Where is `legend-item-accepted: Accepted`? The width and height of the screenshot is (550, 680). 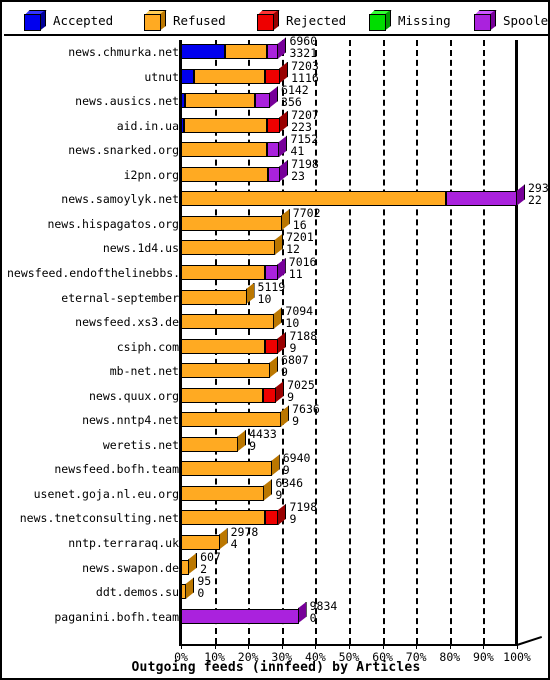 legend-item-accepted: Accepted is located at coordinates (68, 20).